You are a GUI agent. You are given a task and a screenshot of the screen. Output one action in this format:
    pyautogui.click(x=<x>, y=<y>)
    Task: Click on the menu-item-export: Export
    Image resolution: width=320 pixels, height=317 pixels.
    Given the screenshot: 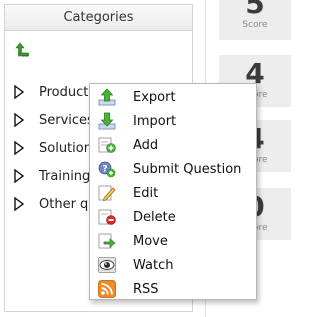 What is the action you would take?
    pyautogui.click(x=173, y=97)
    